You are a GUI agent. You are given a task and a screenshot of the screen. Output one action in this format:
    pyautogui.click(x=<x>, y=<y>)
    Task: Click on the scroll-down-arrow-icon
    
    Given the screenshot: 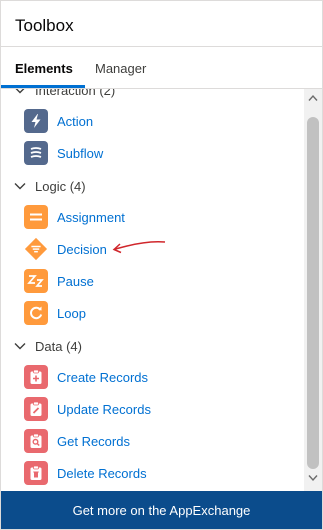 What is the action you would take?
    pyautogui.click(x=313, y=478)
    